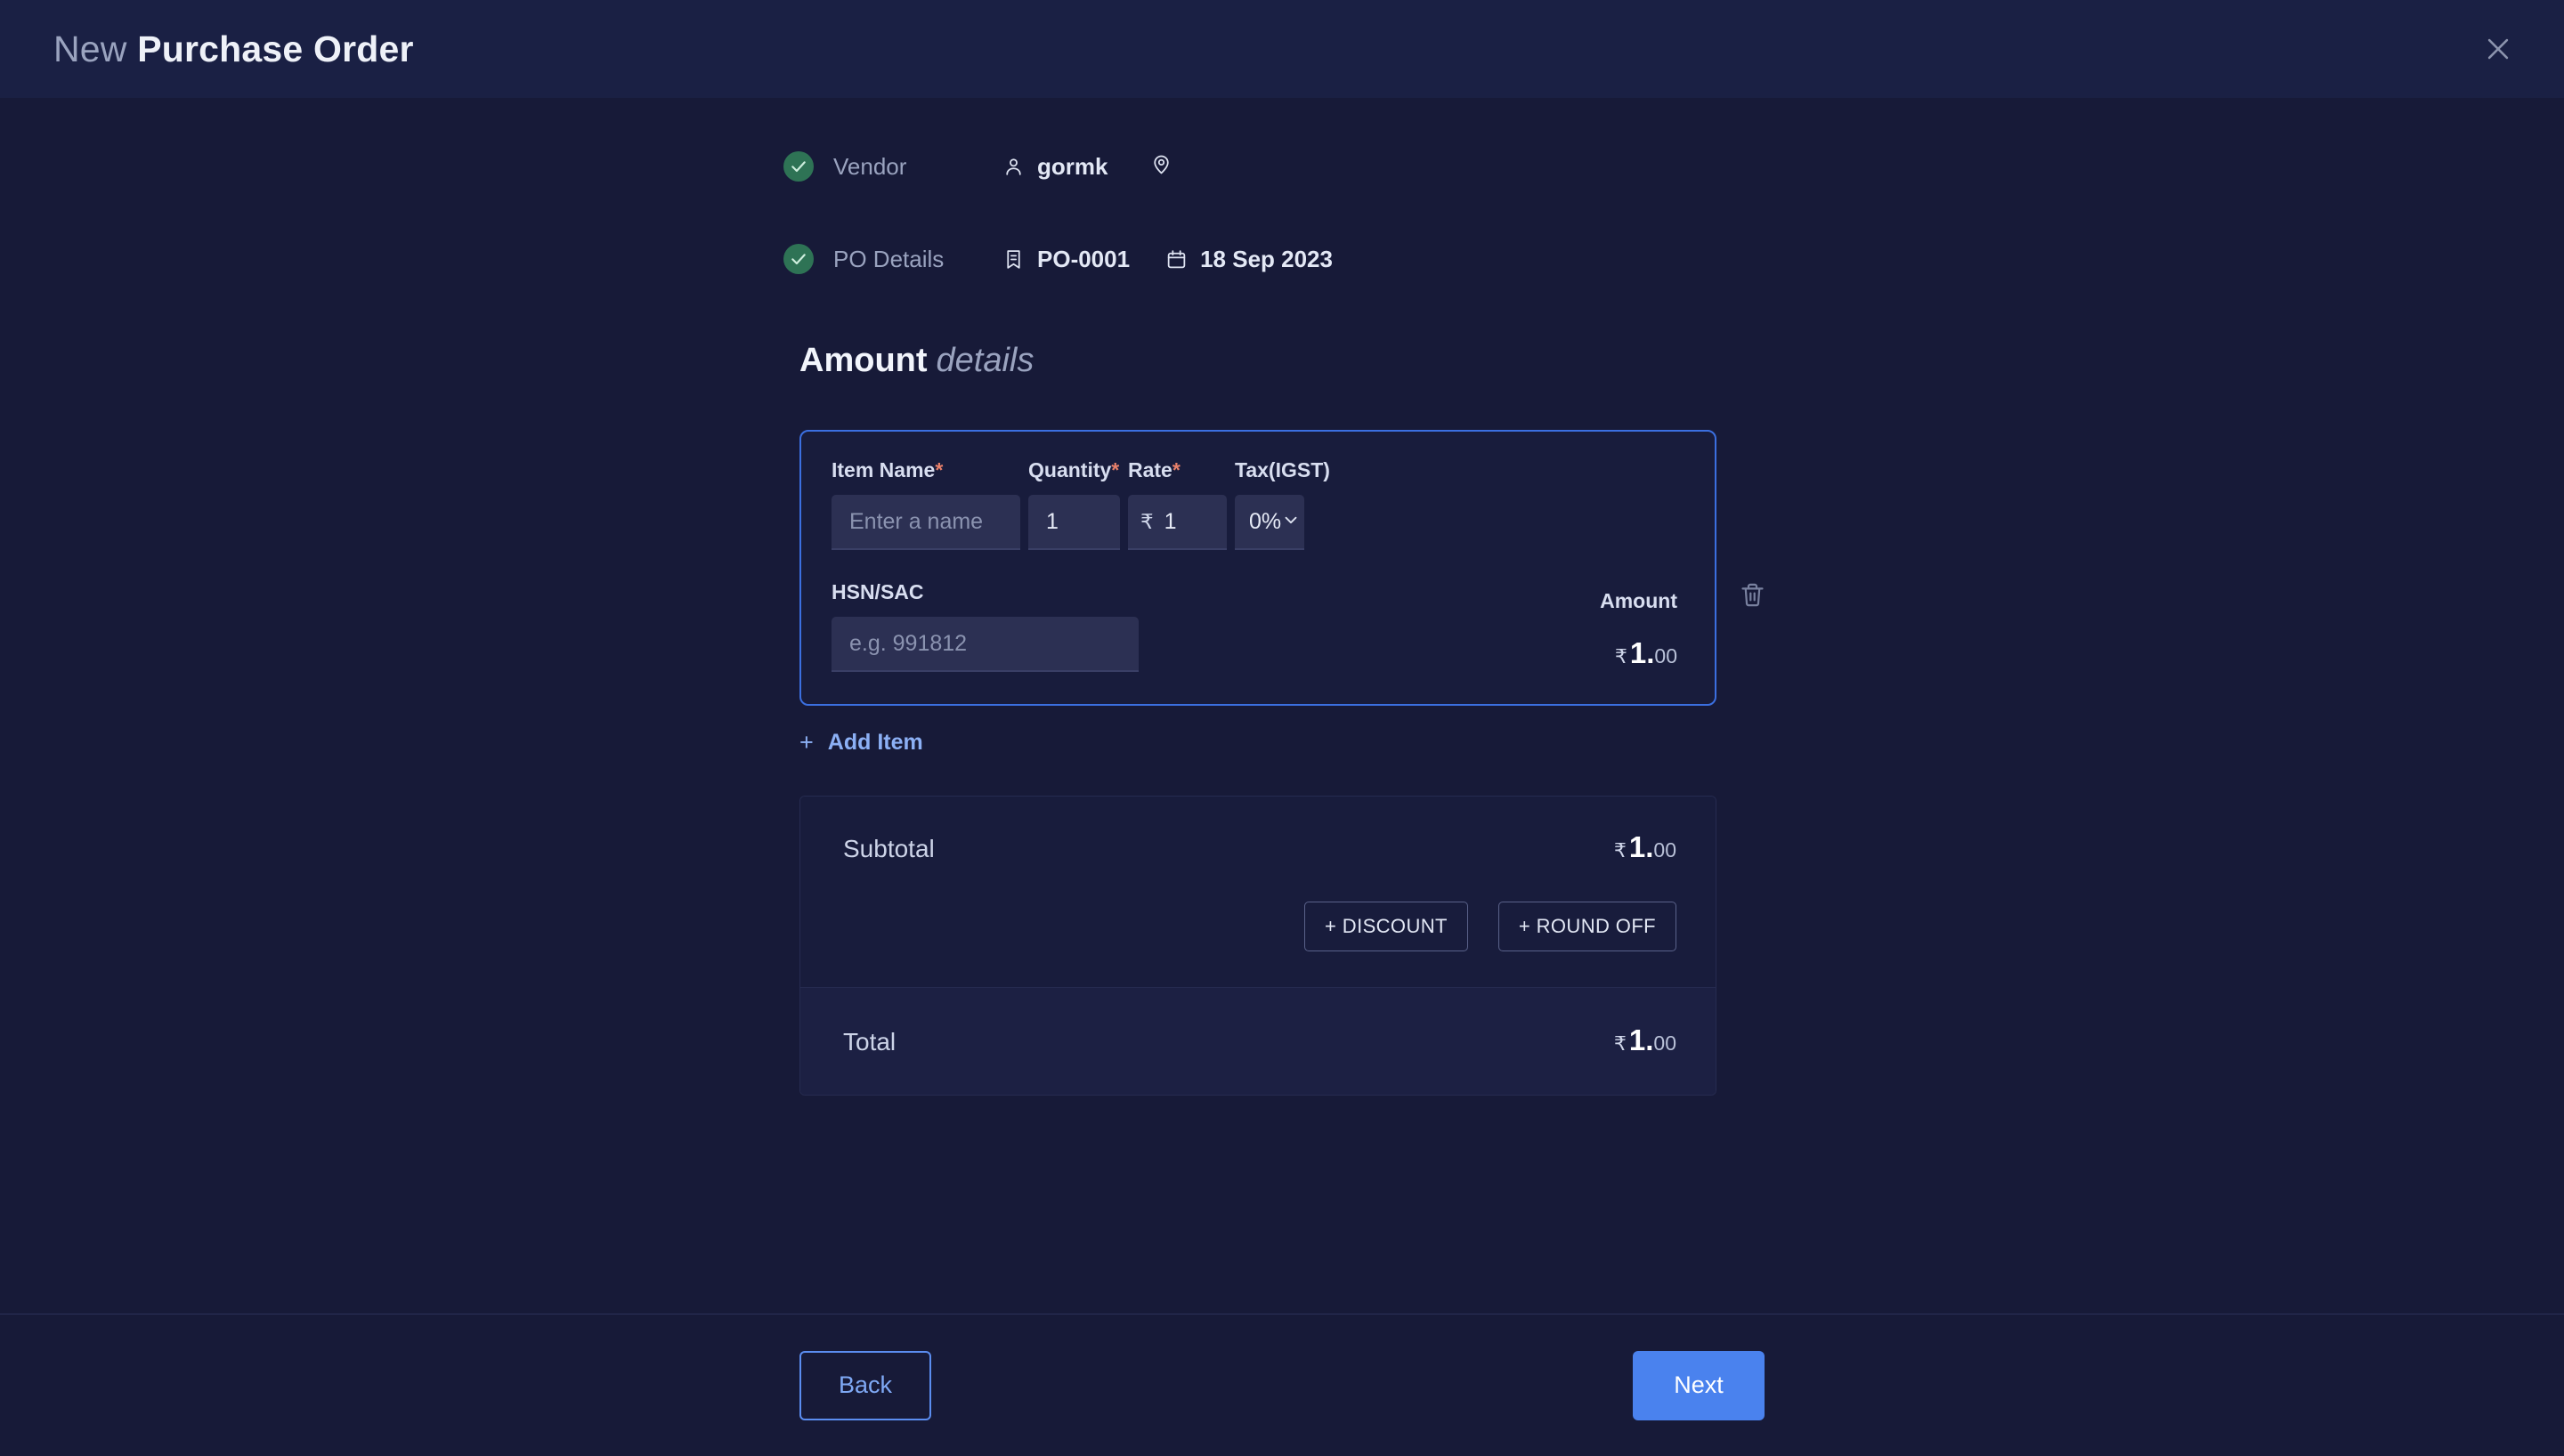 The width and height of the screenshot is (2564, 1456). What do you see at coordinates (1072, 166) in the screenshot?
I see `vendor-name: gormk` at bounding box center [1072, 166].